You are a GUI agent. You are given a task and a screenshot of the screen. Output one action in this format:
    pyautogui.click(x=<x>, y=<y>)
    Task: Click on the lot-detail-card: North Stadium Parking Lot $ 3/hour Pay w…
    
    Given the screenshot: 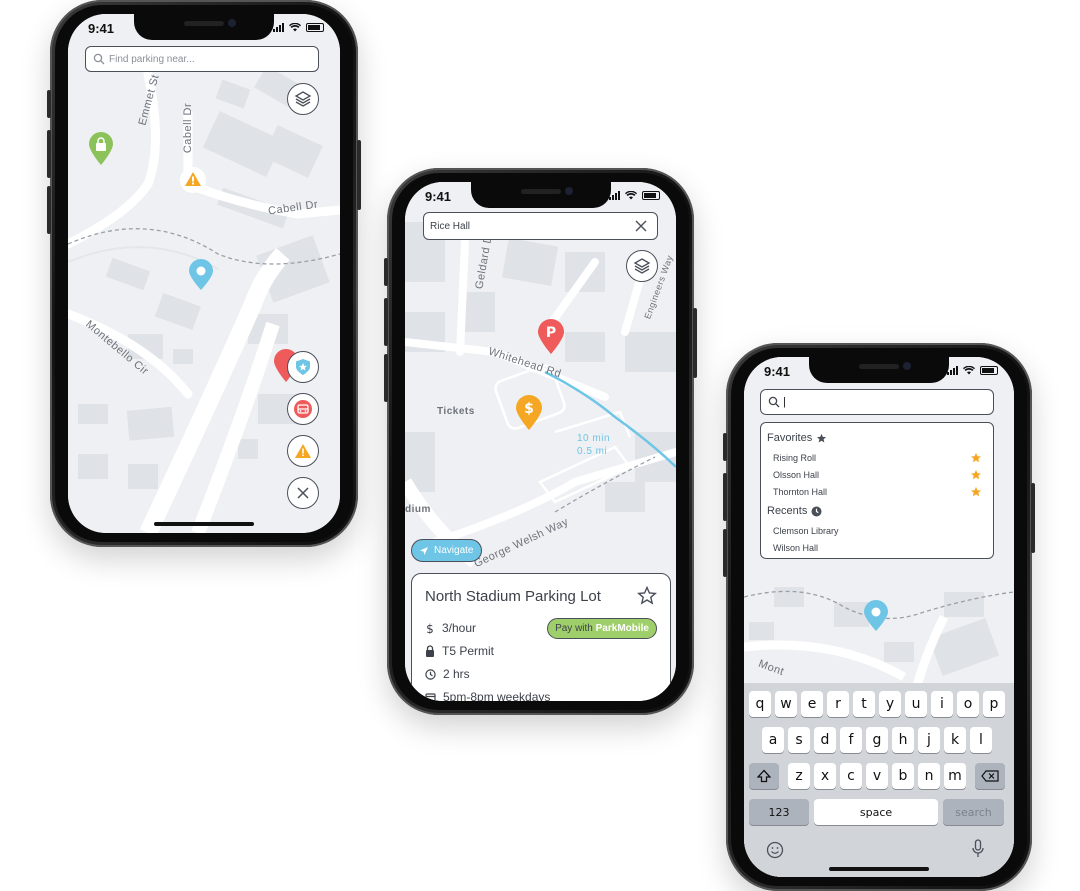 What is the action you would take?
    pyautogui.click(x=541, y=637)
    